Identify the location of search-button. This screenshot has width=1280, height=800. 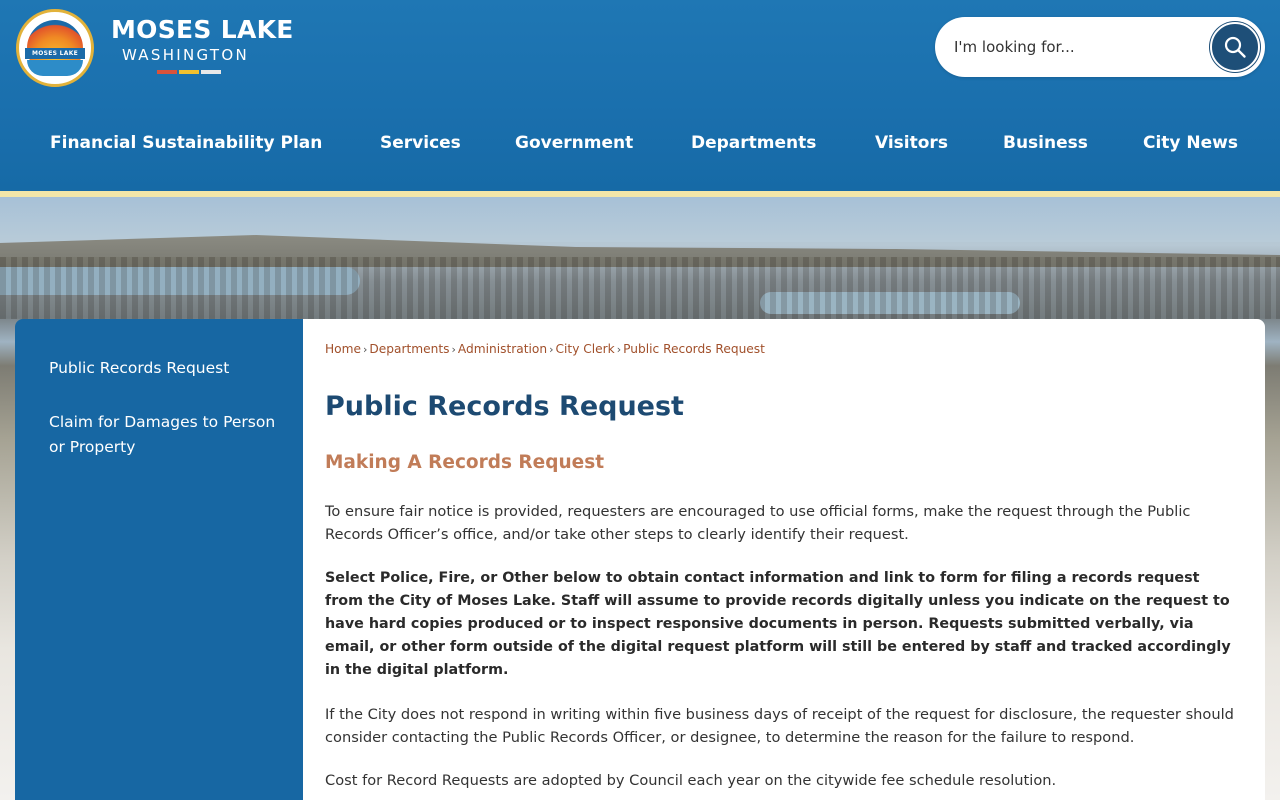
(1235, 47).